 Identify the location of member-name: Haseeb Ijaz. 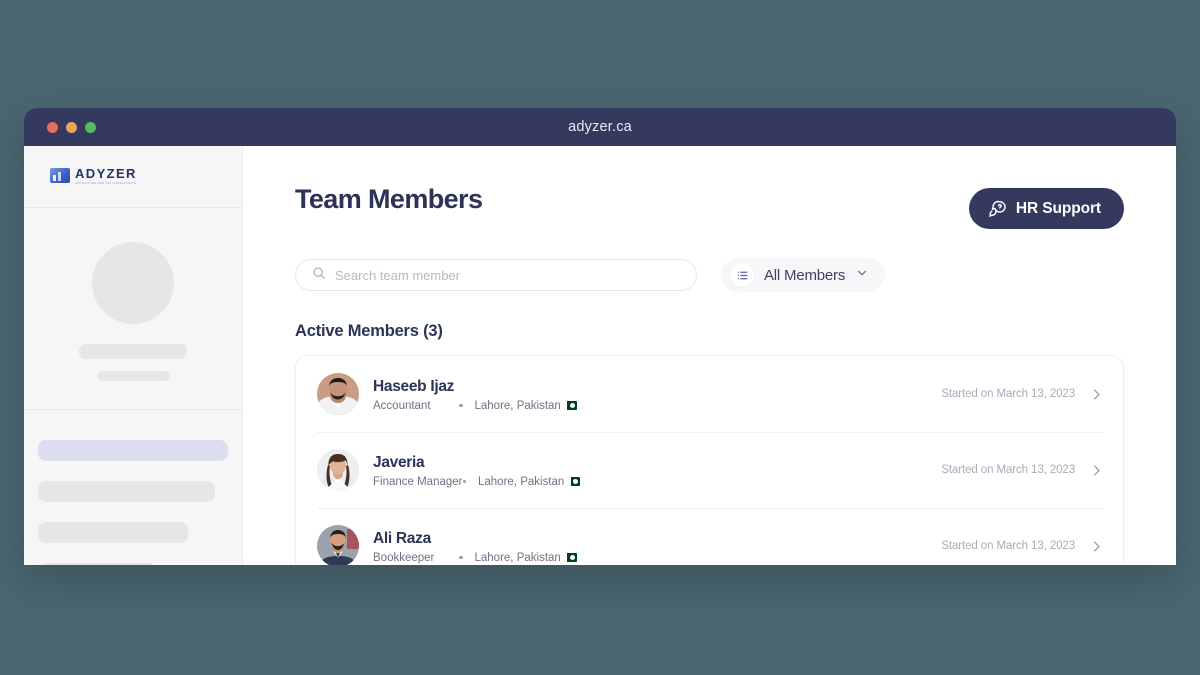
(414, 386).